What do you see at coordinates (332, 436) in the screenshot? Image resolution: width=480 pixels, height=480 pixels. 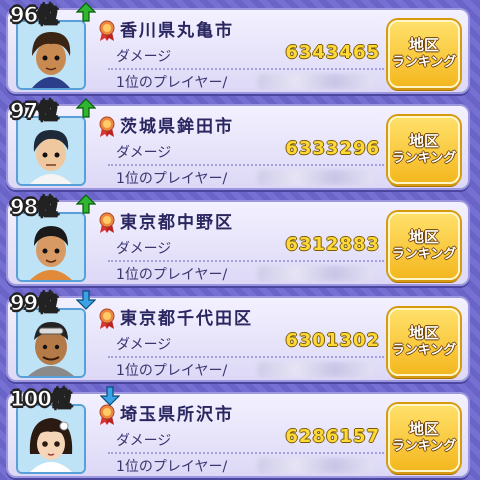 I see `damage-score: 6286157` at bounding box center [332, 436].